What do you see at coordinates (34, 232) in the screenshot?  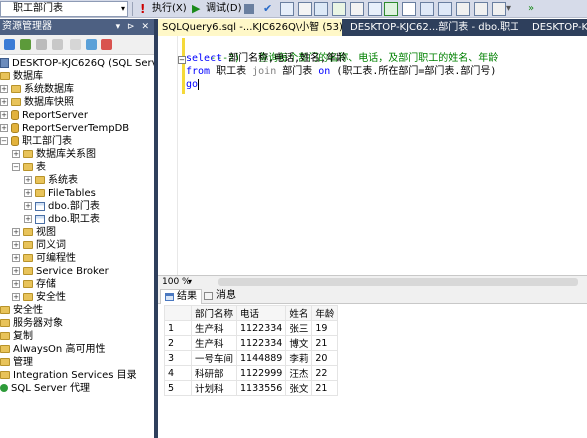 I see `tree-node-views: + 视图` at bounding box center [34, 232].